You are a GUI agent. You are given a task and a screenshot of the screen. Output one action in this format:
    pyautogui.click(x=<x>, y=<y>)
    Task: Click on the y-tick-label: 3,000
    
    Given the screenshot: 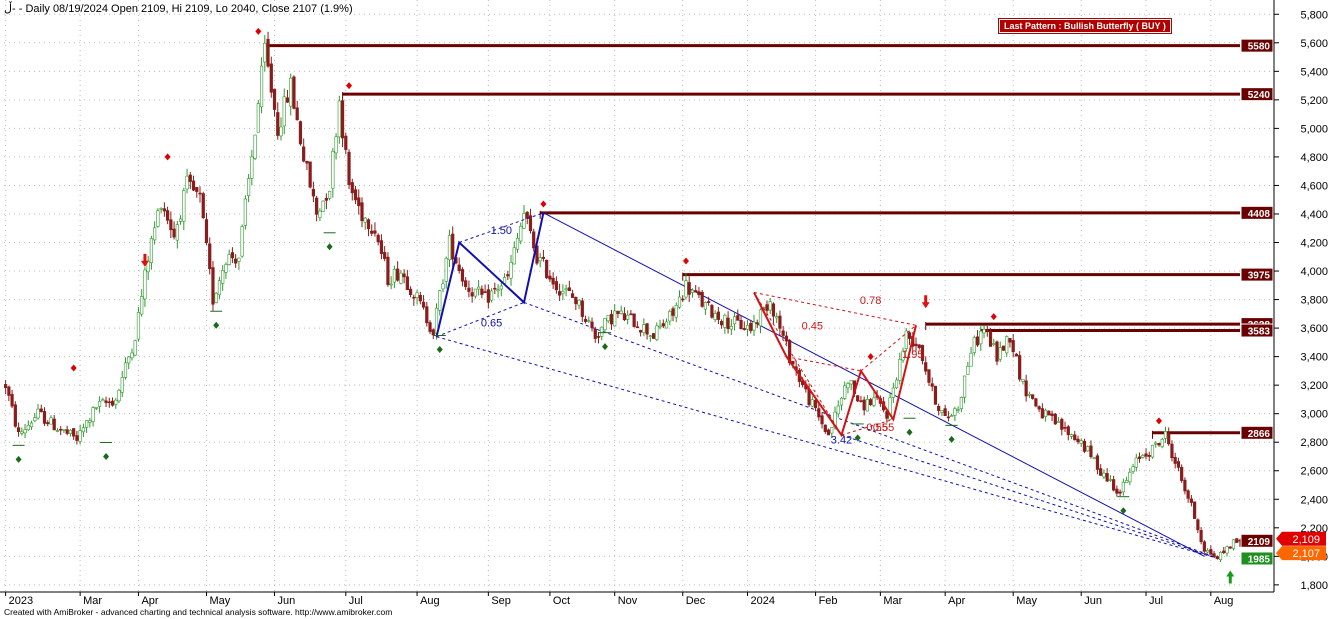 What is the action you would take?
    pyautogui.click(x=1314, y=415)
    